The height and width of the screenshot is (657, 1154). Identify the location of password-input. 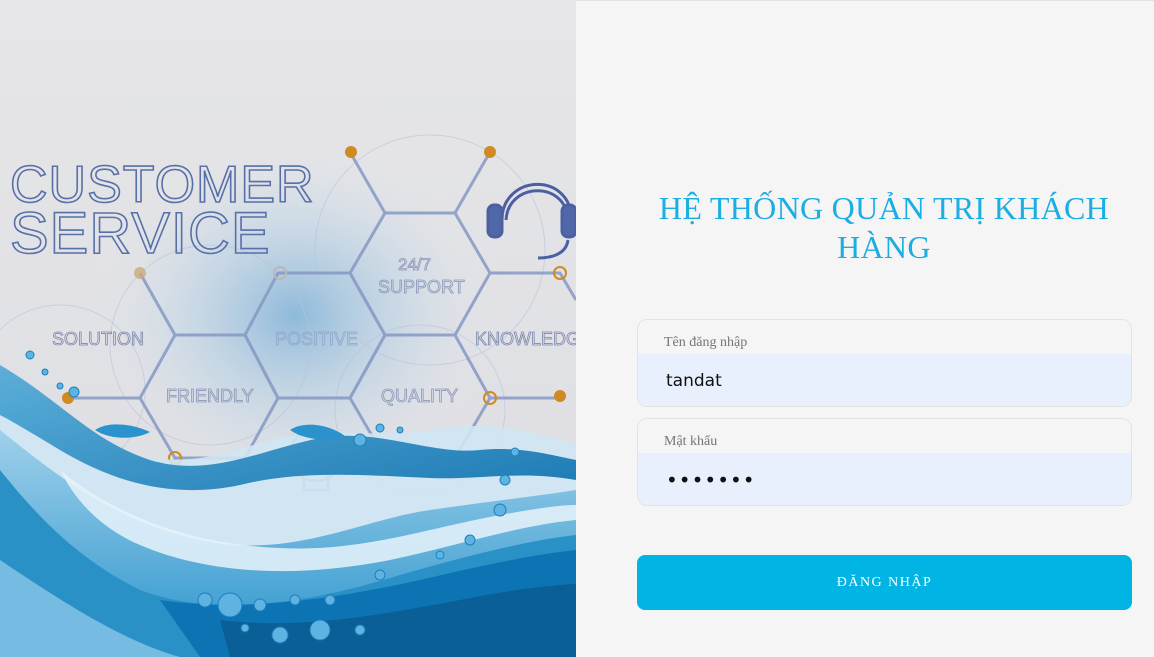
(884, 479).